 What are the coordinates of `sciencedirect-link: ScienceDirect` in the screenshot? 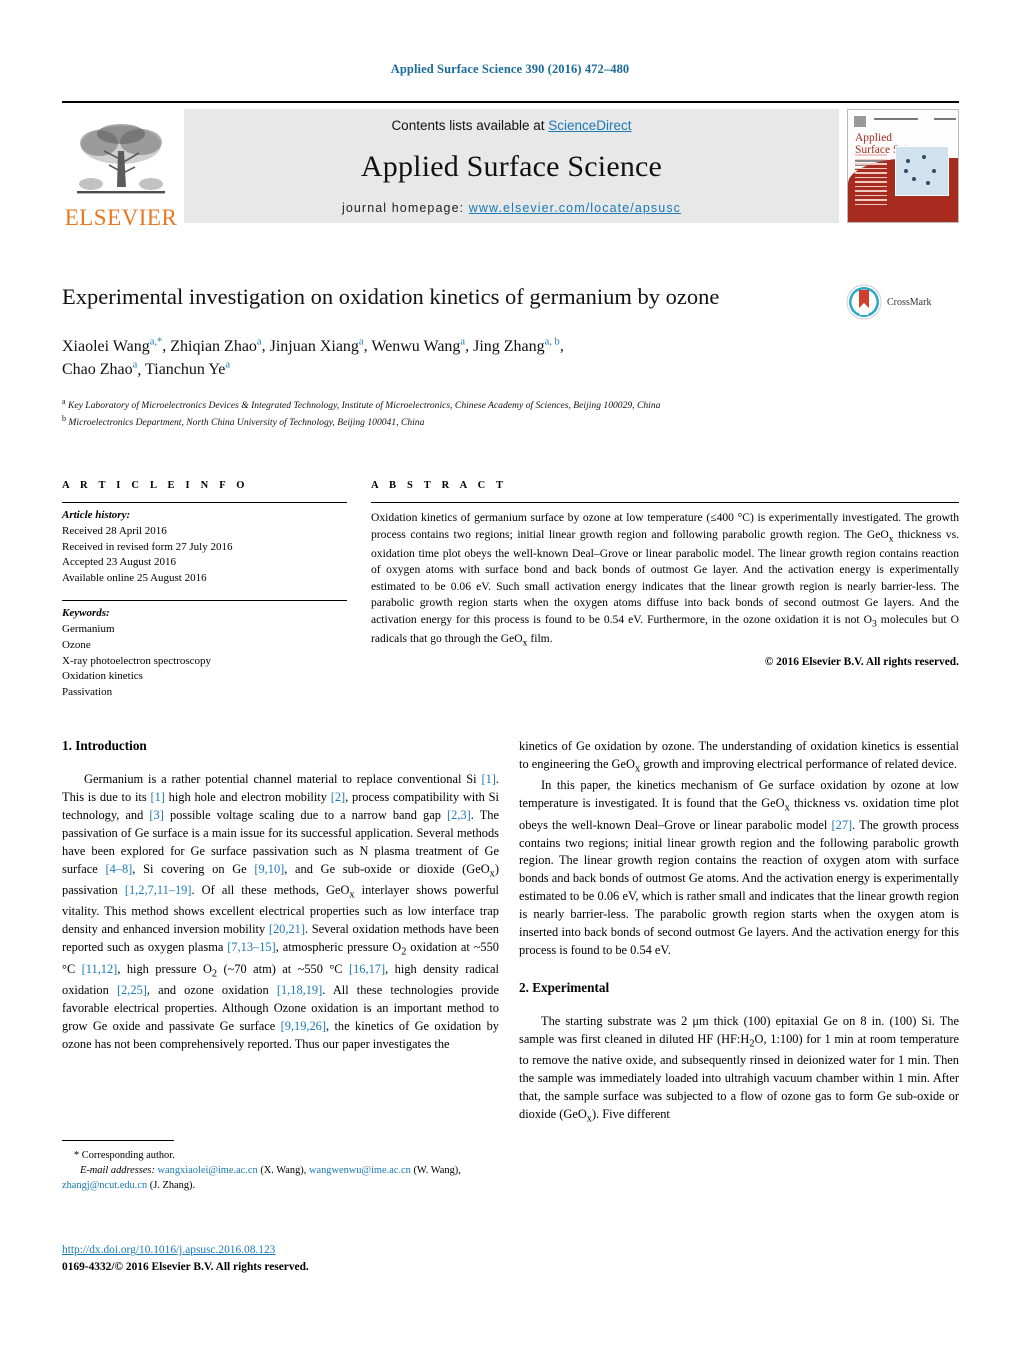 It's located at (589, 125).